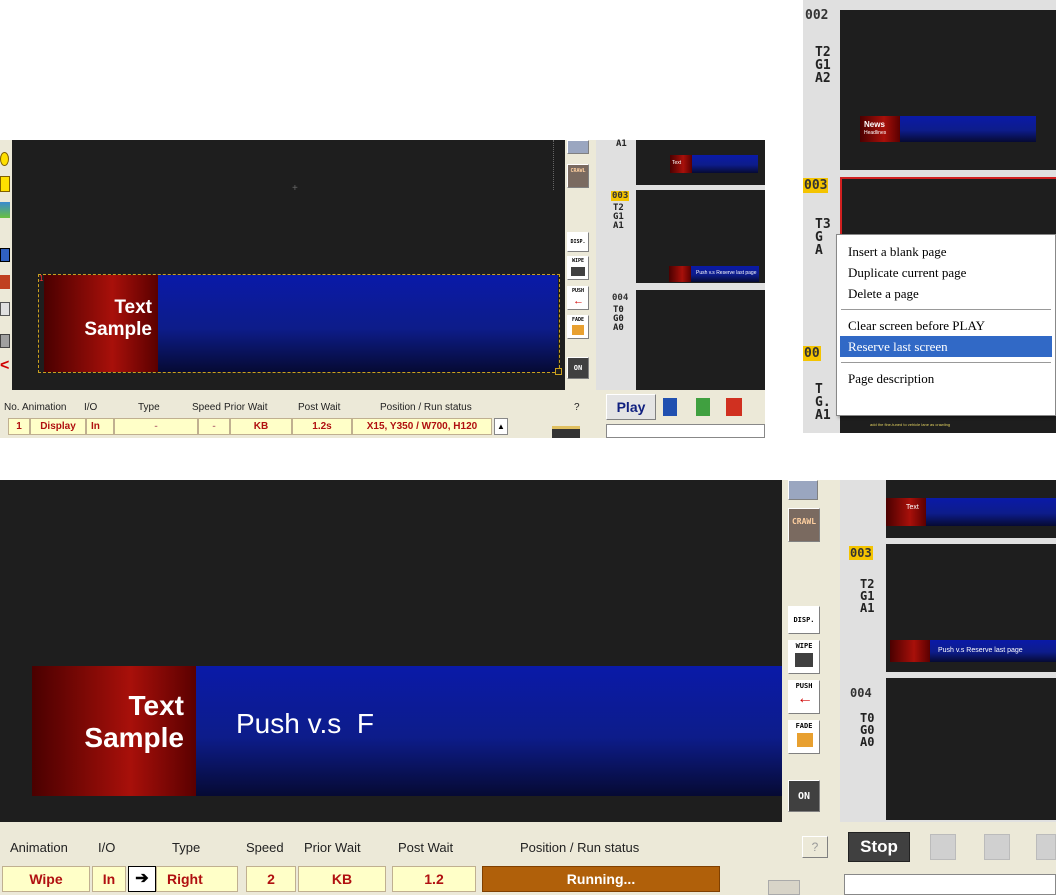 The height and width of the screenshot is (895, 1056). What do you see at coordinates (58, 426) in the screenshot?
I see `cell-animation: Display` at bounding box center [58, 426].